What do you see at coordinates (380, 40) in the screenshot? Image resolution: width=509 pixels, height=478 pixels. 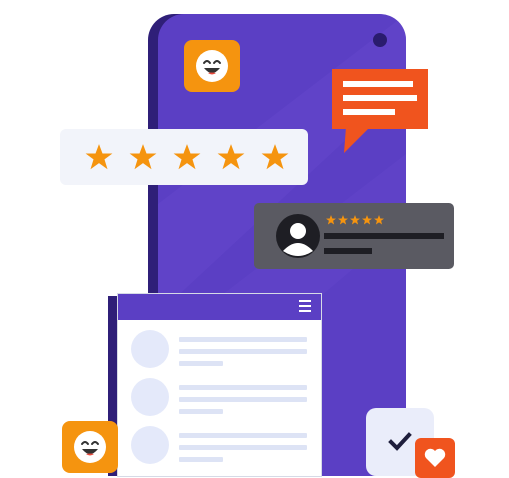 I see `phone-camera` at bounding box center [380, 40].